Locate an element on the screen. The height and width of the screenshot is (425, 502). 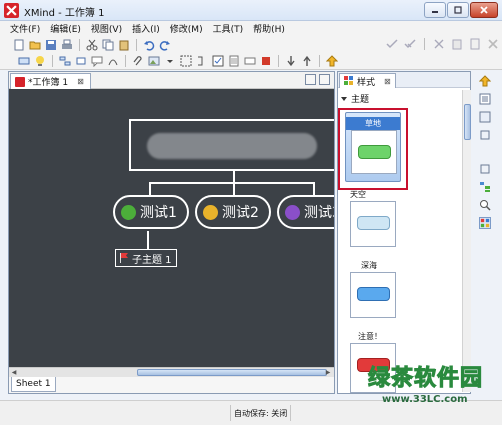
clipboard-icon is located at coordinates (457, 44).